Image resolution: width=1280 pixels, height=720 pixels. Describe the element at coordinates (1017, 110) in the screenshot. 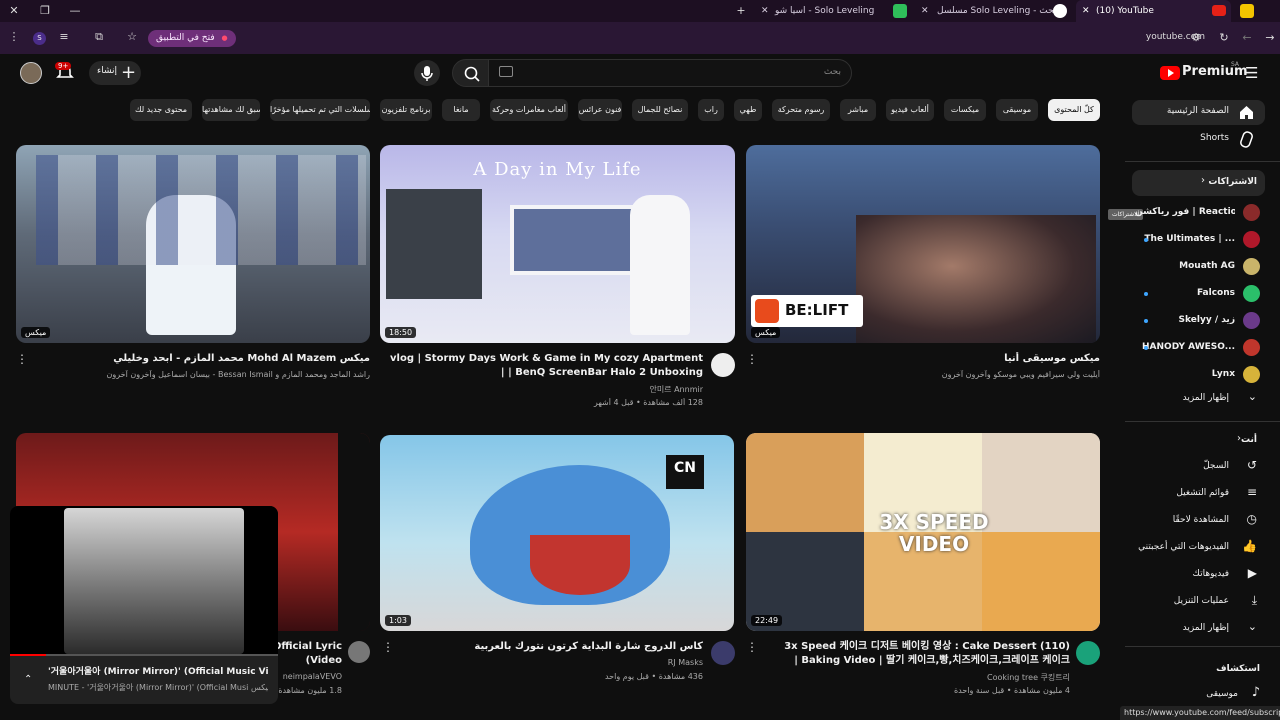

I see `filter-chip: موسيقى` at that location.